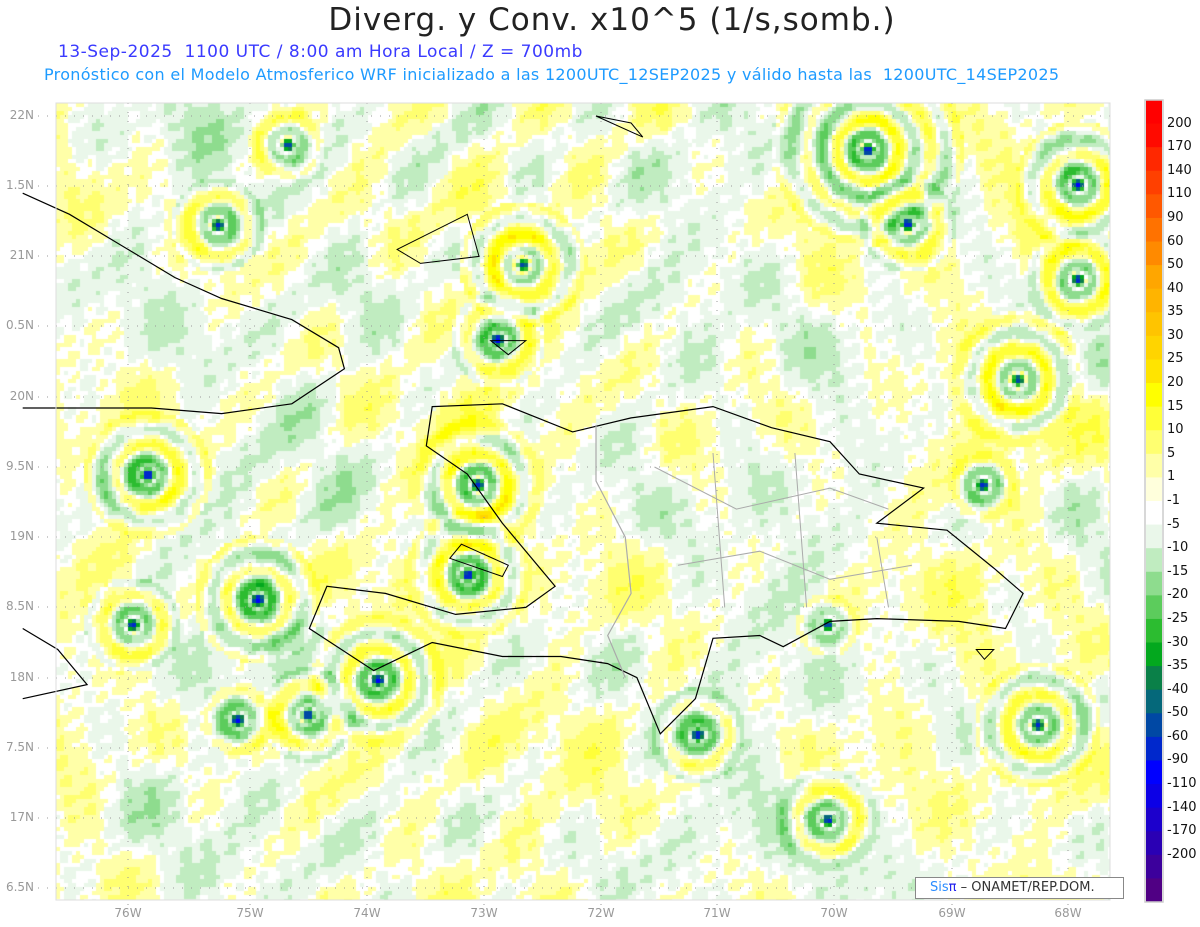 This screenshot has height=927, width=1200. What do you see at coordinates (21, 255) in the screenshot?
I see `lat-label: 21N` at bounding box center [21, 255].